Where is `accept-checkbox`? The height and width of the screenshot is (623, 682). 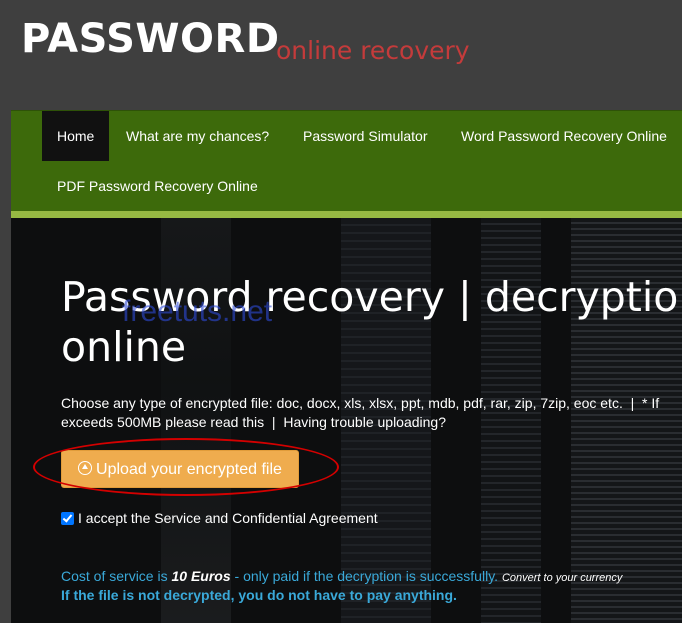 accept-checkbox is located at coordinates (67, 518).